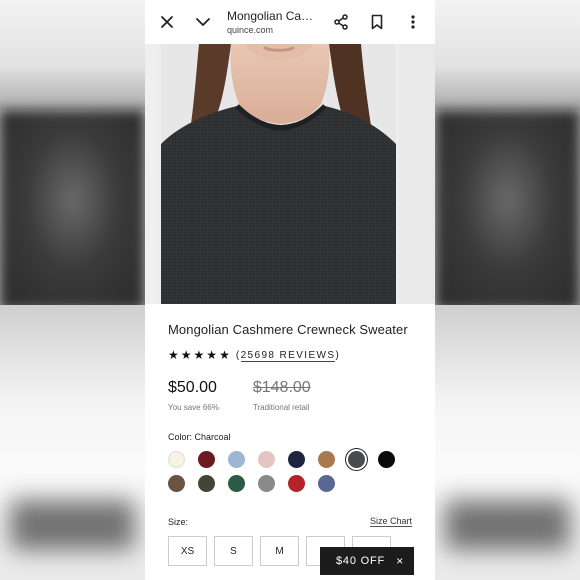  What do you see at coordinates (178, 521) in the screenshot?
I see `size-label: Size:` at bounding box center [178, 521].